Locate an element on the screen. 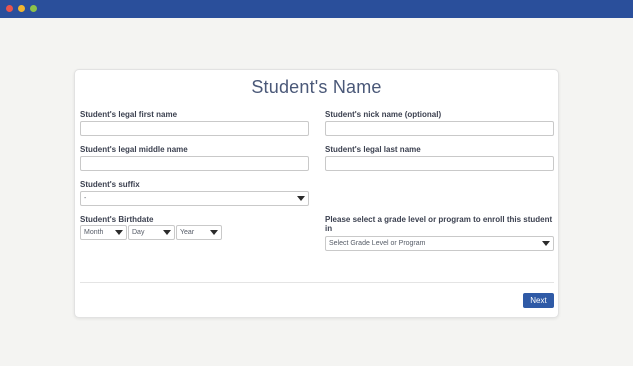 The width and height of the screenshot is (633, 366). first-name-label: Student's legal first name is located at coordinates (129, 114).